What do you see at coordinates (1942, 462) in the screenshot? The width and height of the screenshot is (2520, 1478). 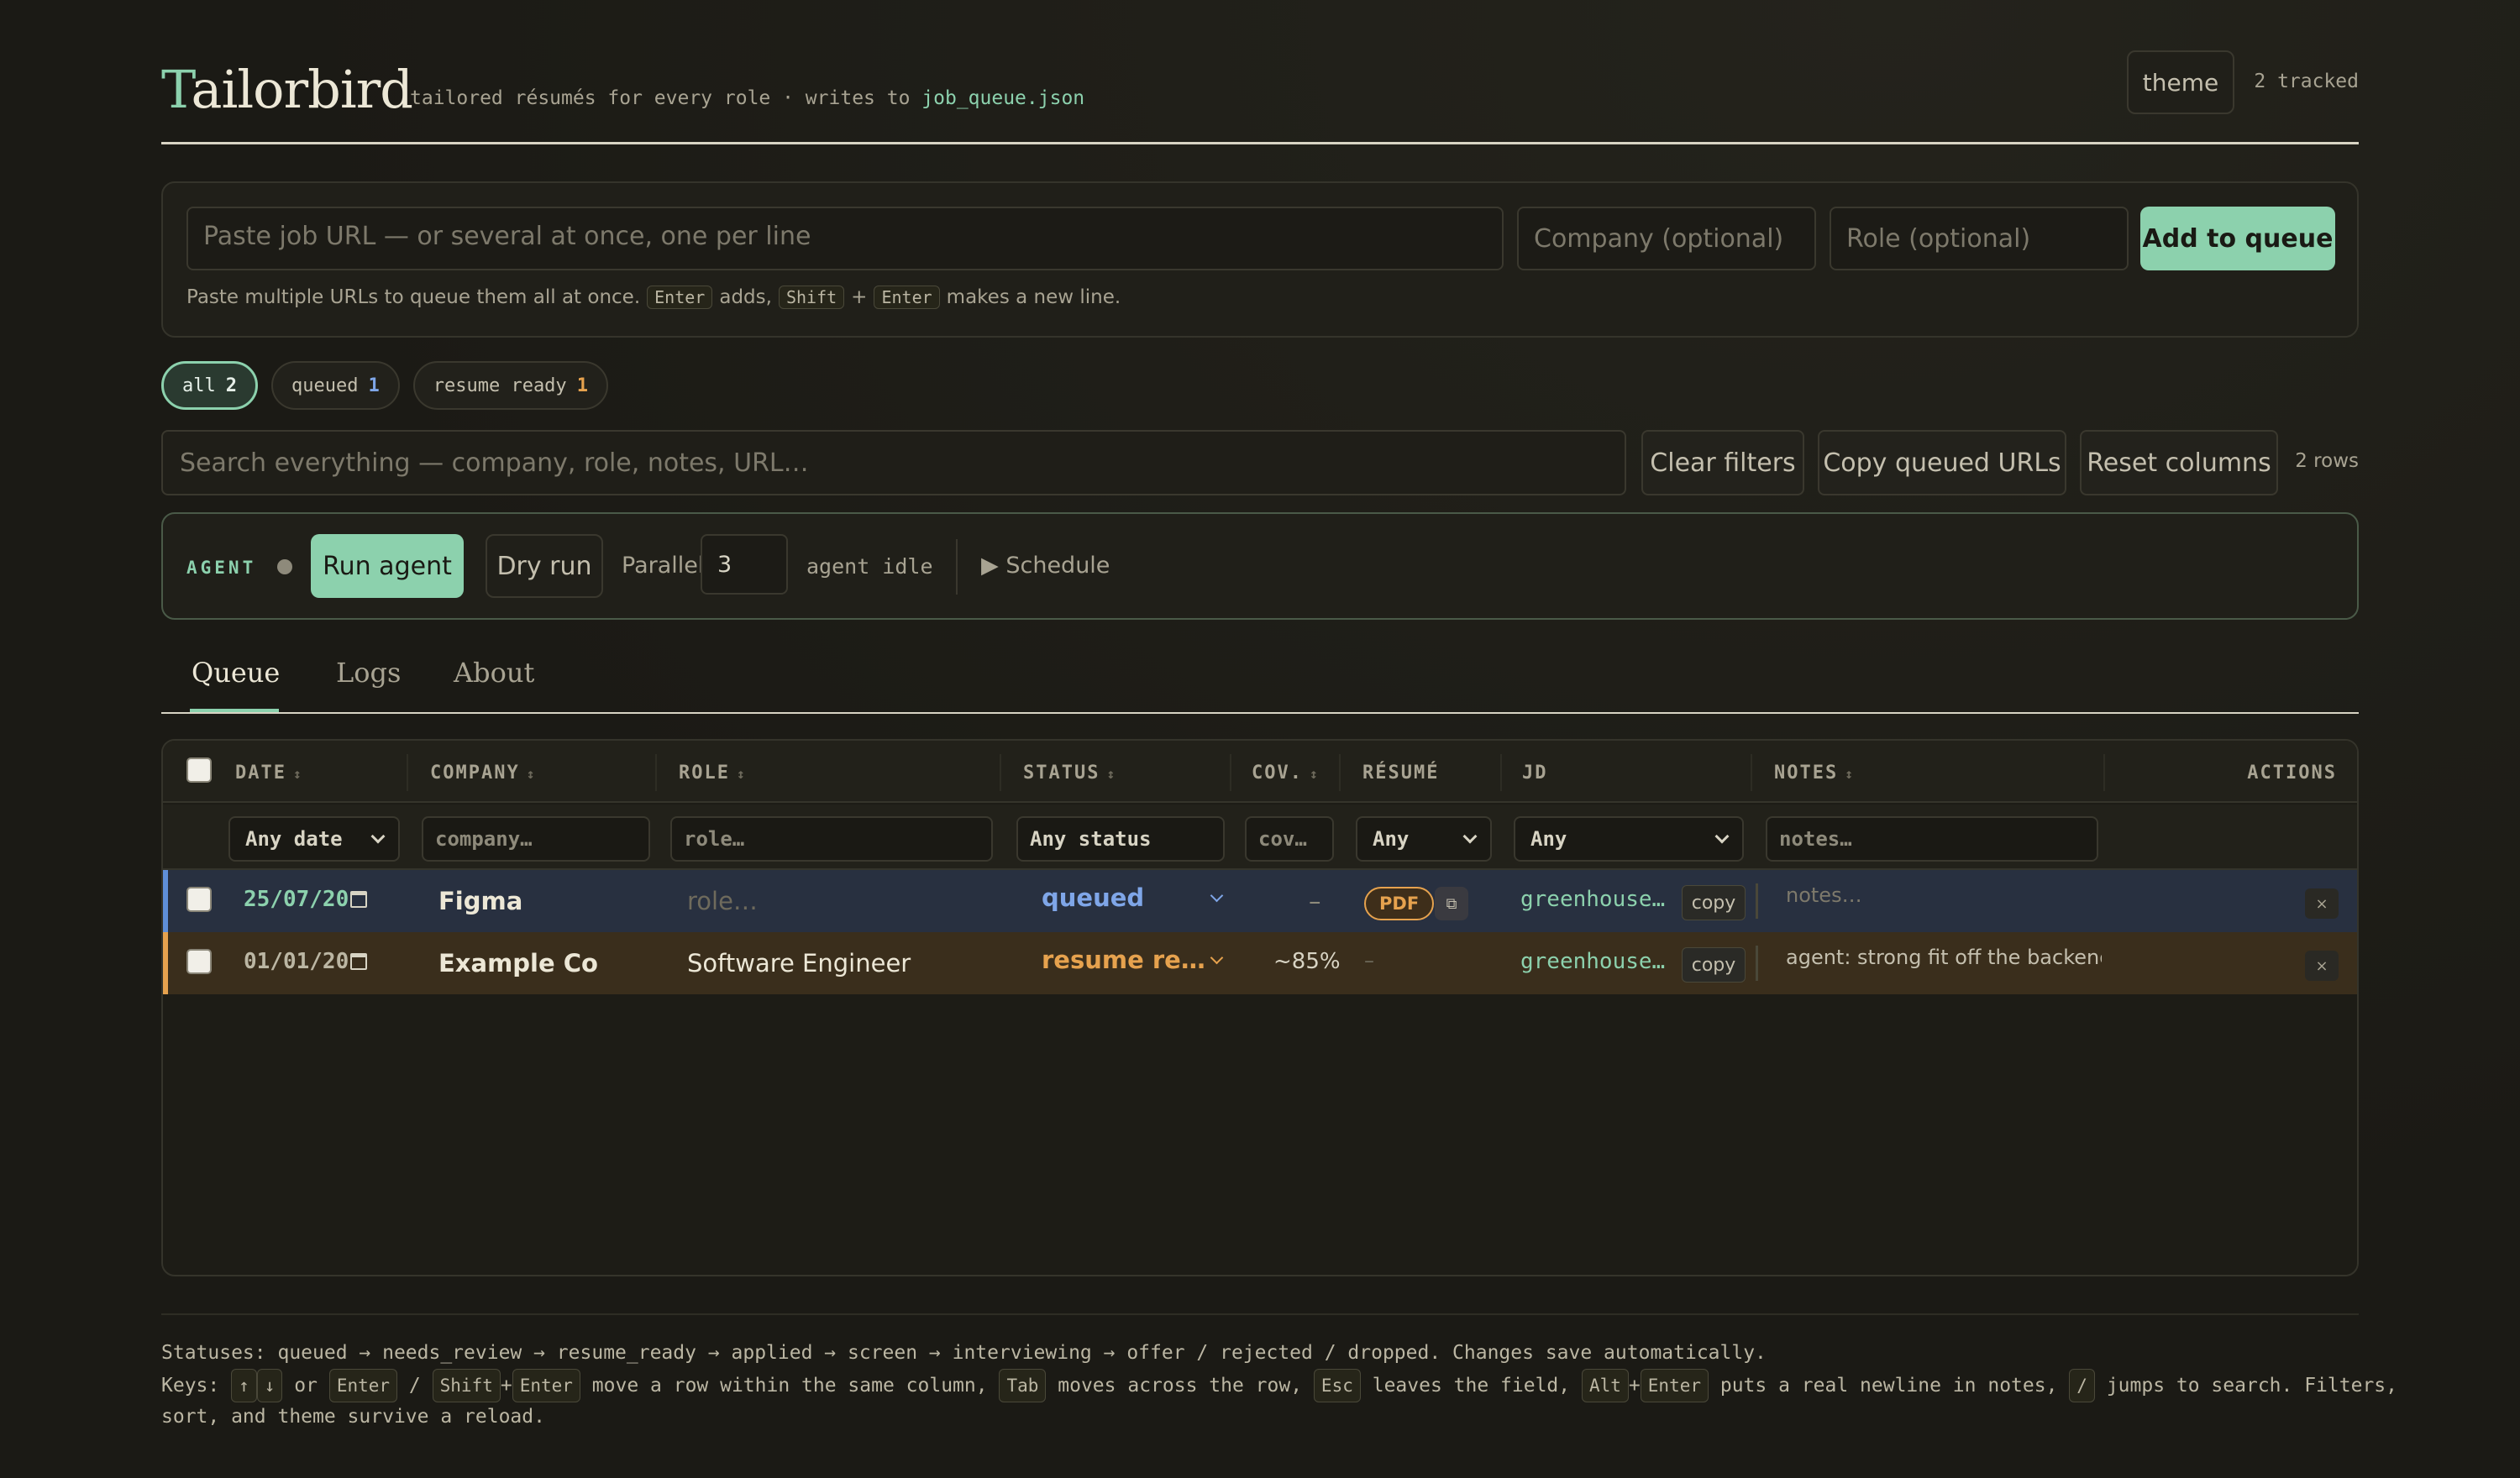 I see `copy-queued-urls-button: Copy queued URLs` at bounding box center [1942, 462].